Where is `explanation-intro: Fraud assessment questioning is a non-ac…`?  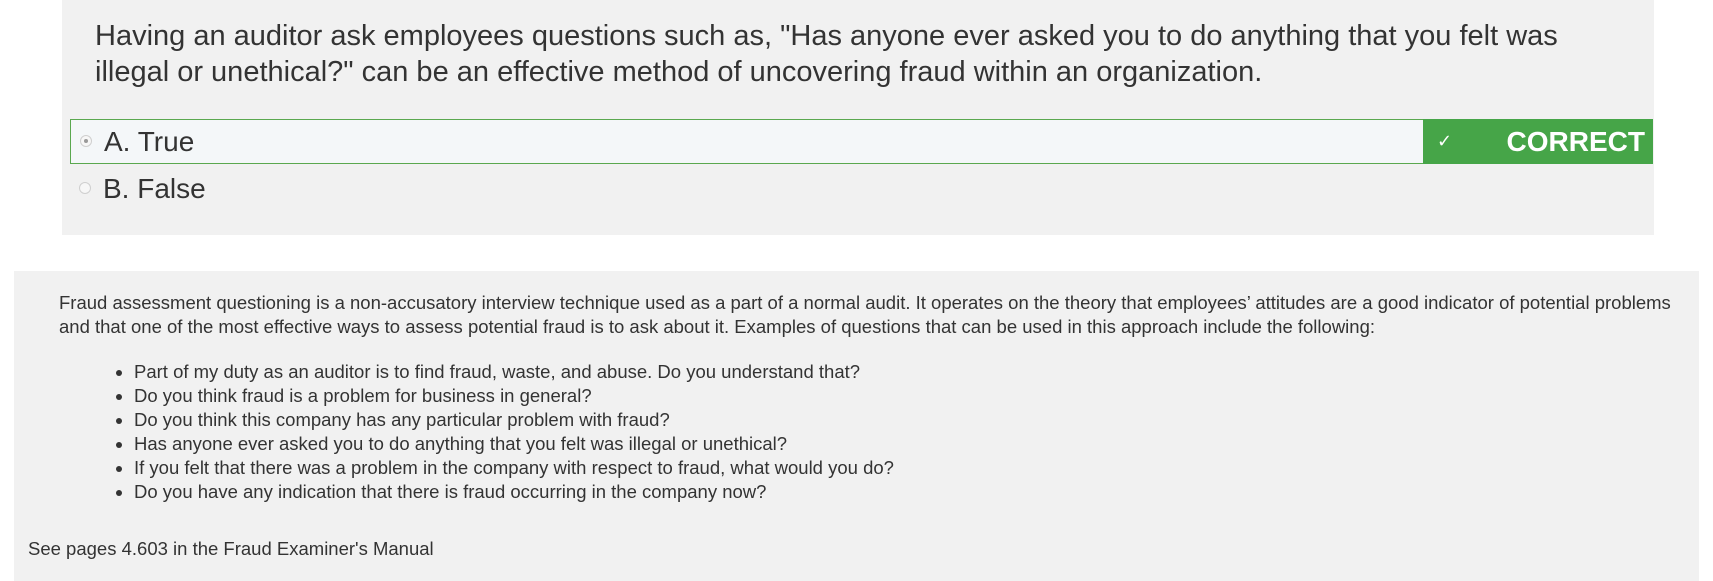
explanation-intro: Fraud assessment questioning is a non-ac… is located at coordinates (865, 314).